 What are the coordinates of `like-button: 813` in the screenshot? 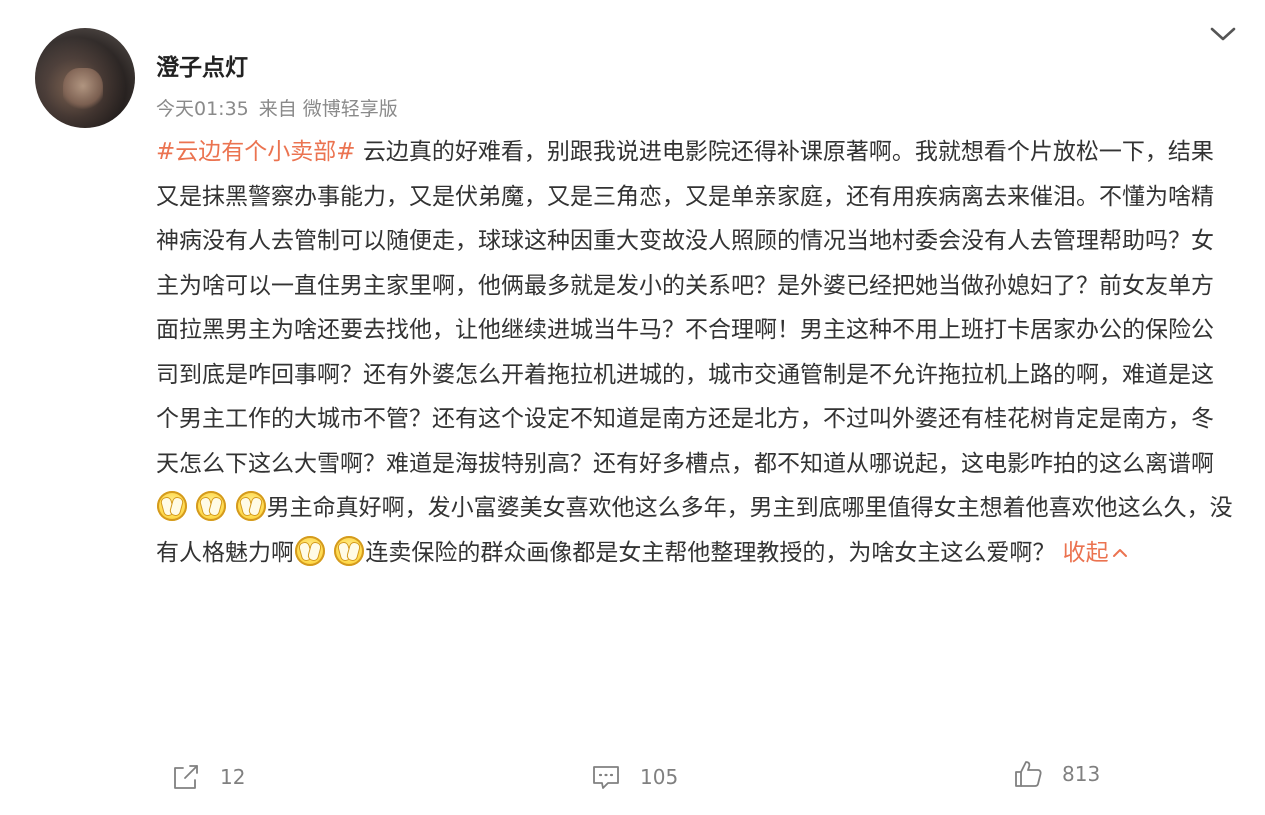 It's located at (1056, 774).